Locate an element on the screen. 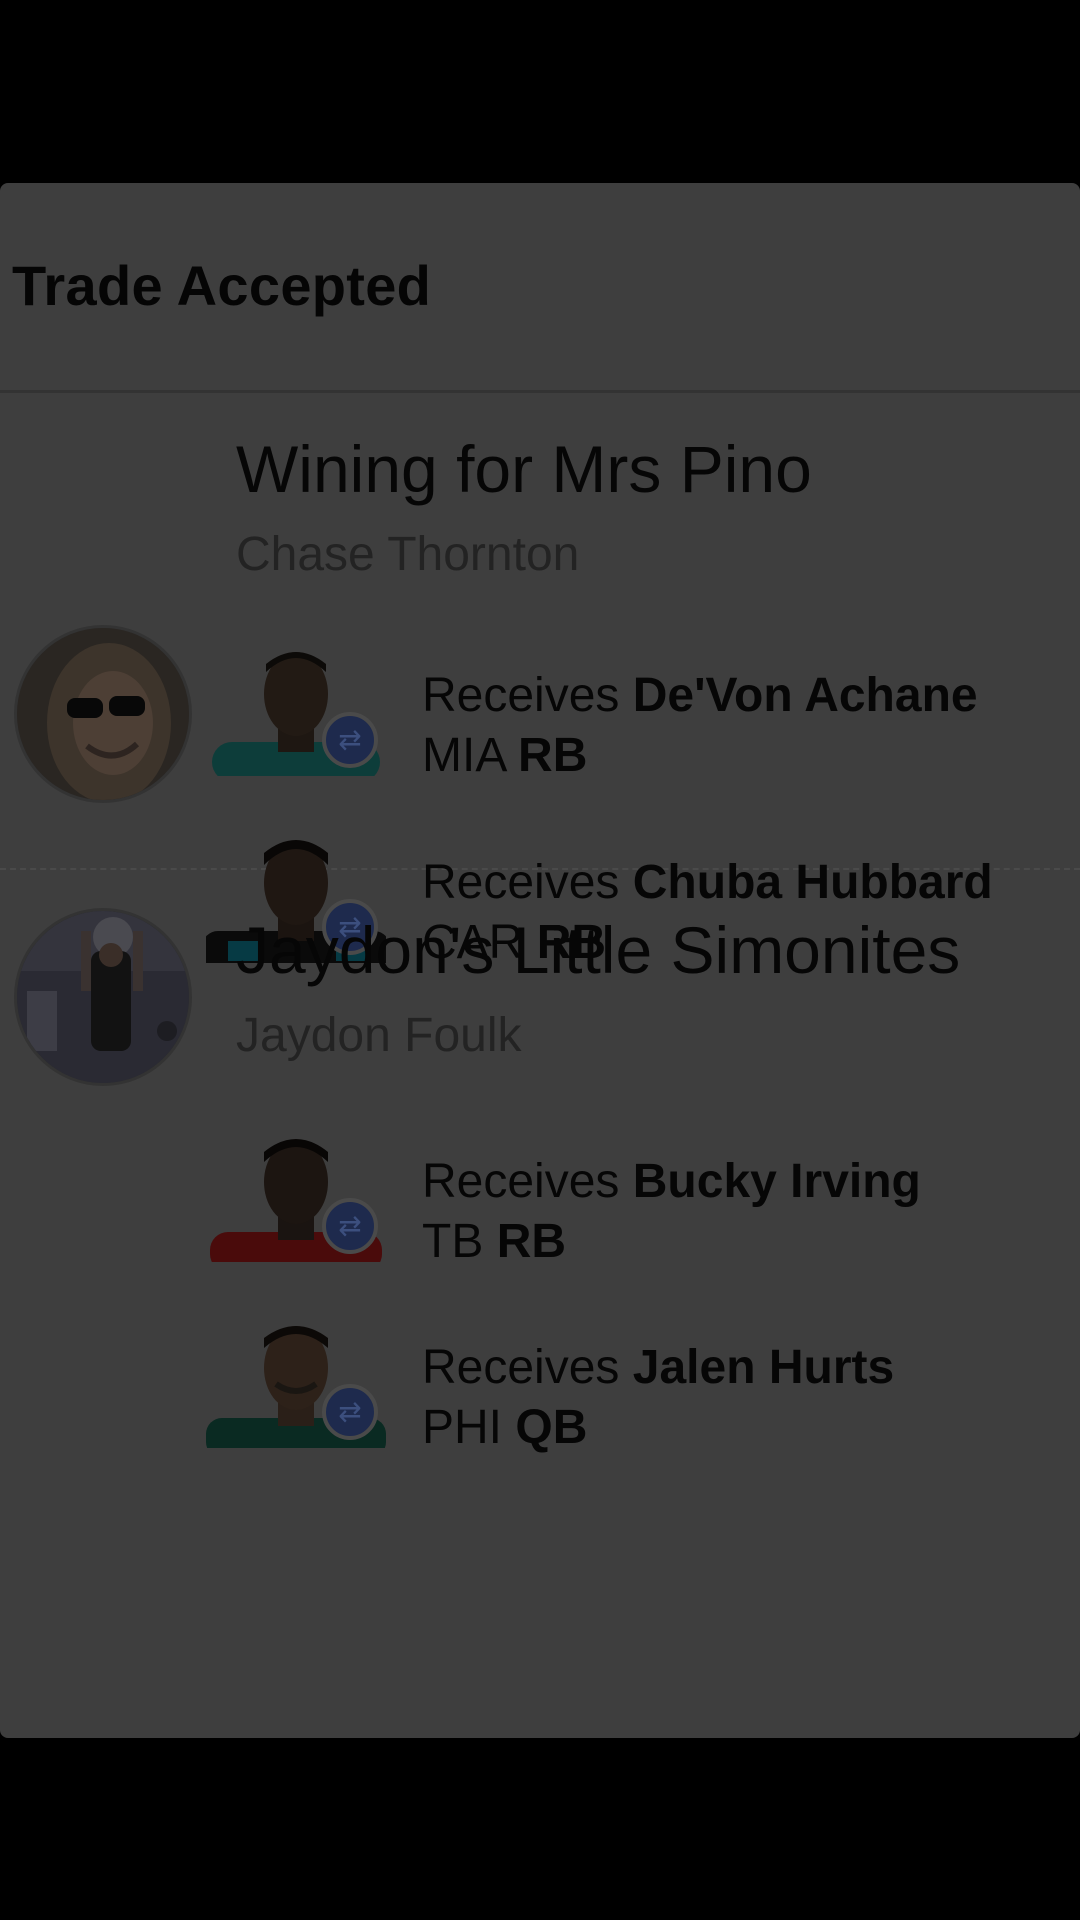 The height and width of the screenshot is (1920, 1080). player-name: De'Von Achane is located at coordinates (805, 695).